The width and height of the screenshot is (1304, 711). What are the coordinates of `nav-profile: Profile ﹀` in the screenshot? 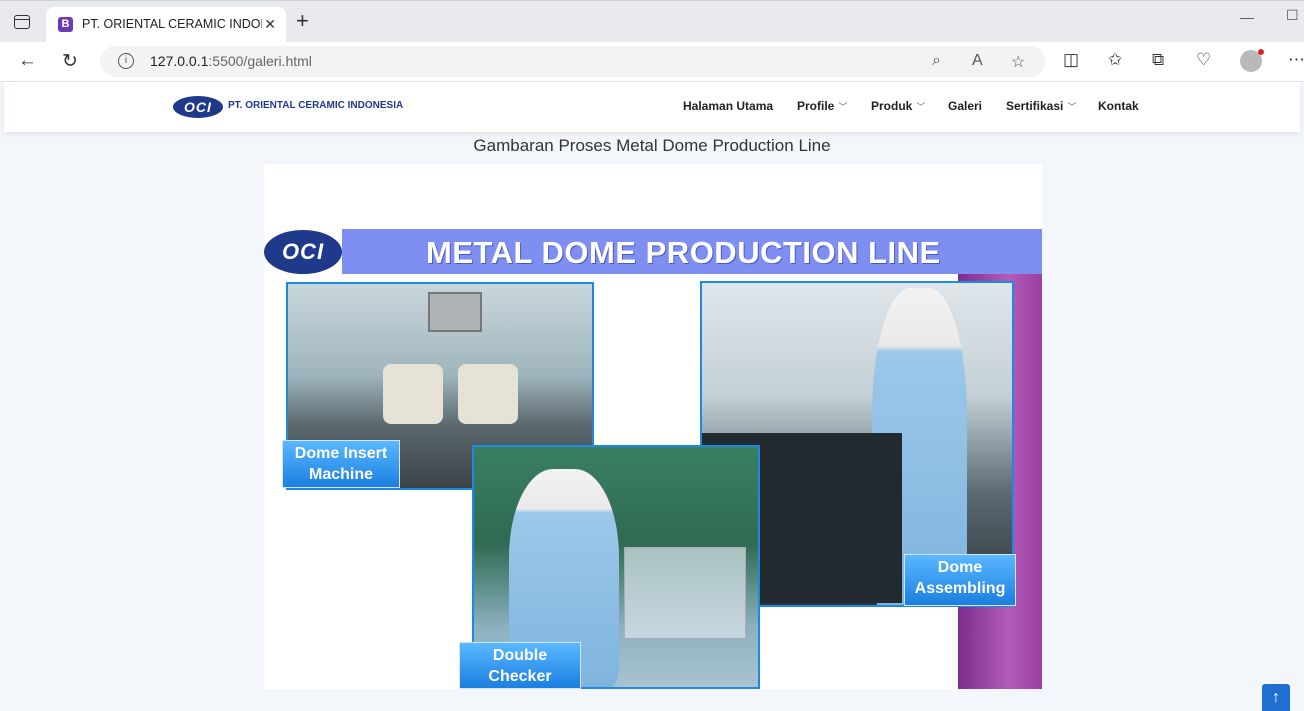 It's located at (822, 106).